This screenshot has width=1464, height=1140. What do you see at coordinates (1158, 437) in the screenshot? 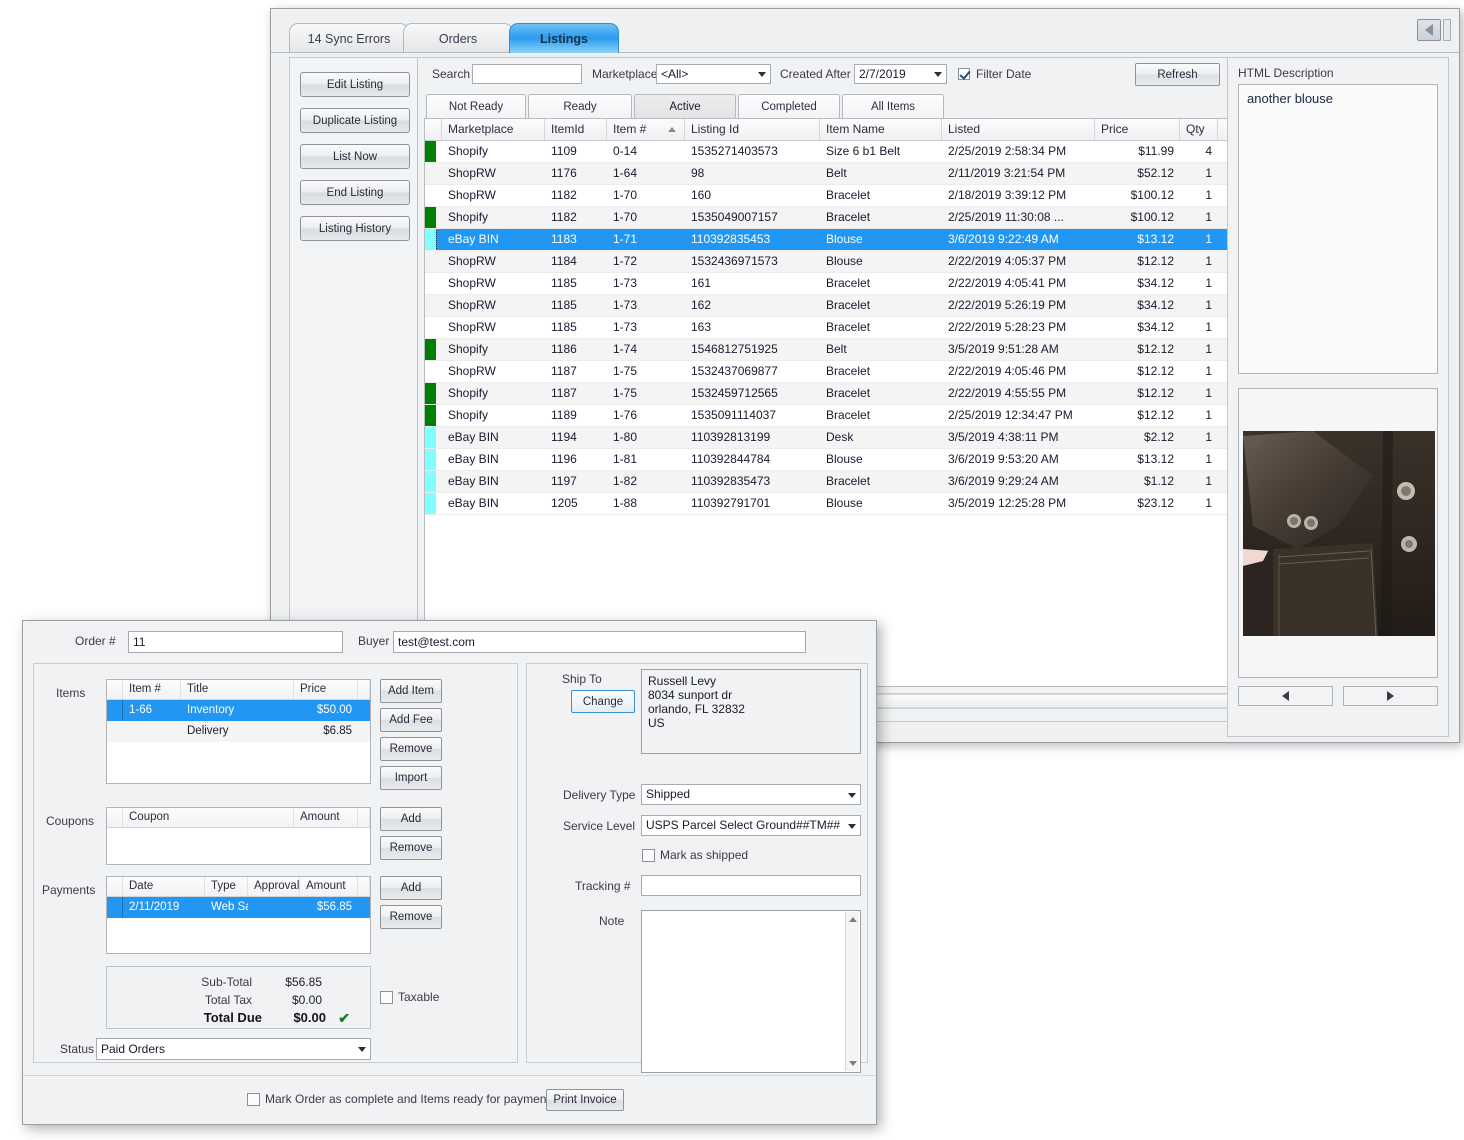
I see `cell-price: $2.12` at bounding box center [1158, 437].